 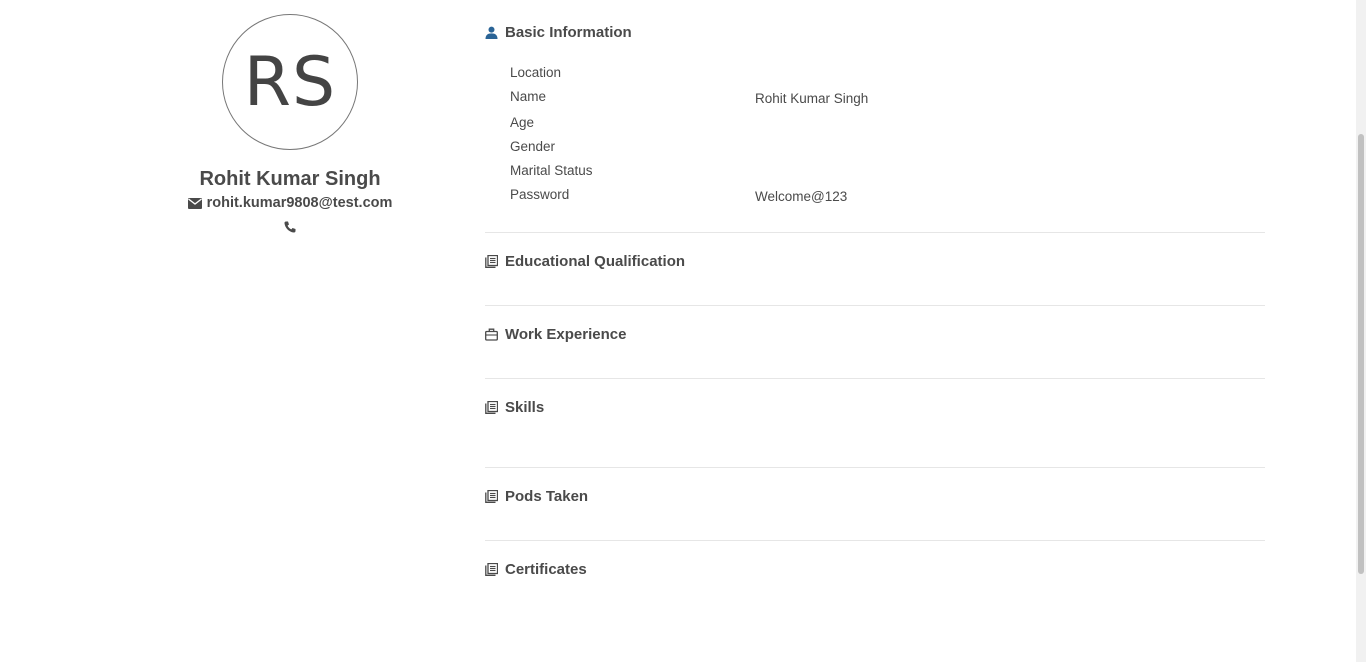 I want to click on field-label-name: Name, so click(x=528, y=96).